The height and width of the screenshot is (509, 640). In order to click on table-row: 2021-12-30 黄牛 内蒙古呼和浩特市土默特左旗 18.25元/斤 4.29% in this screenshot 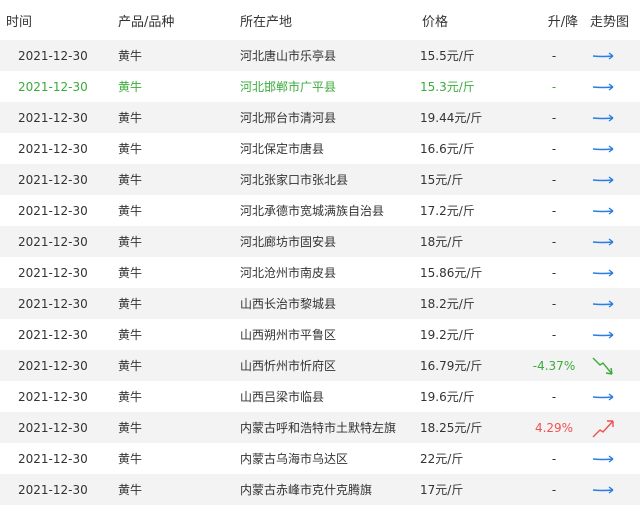, I will do `click(320, 427)`.